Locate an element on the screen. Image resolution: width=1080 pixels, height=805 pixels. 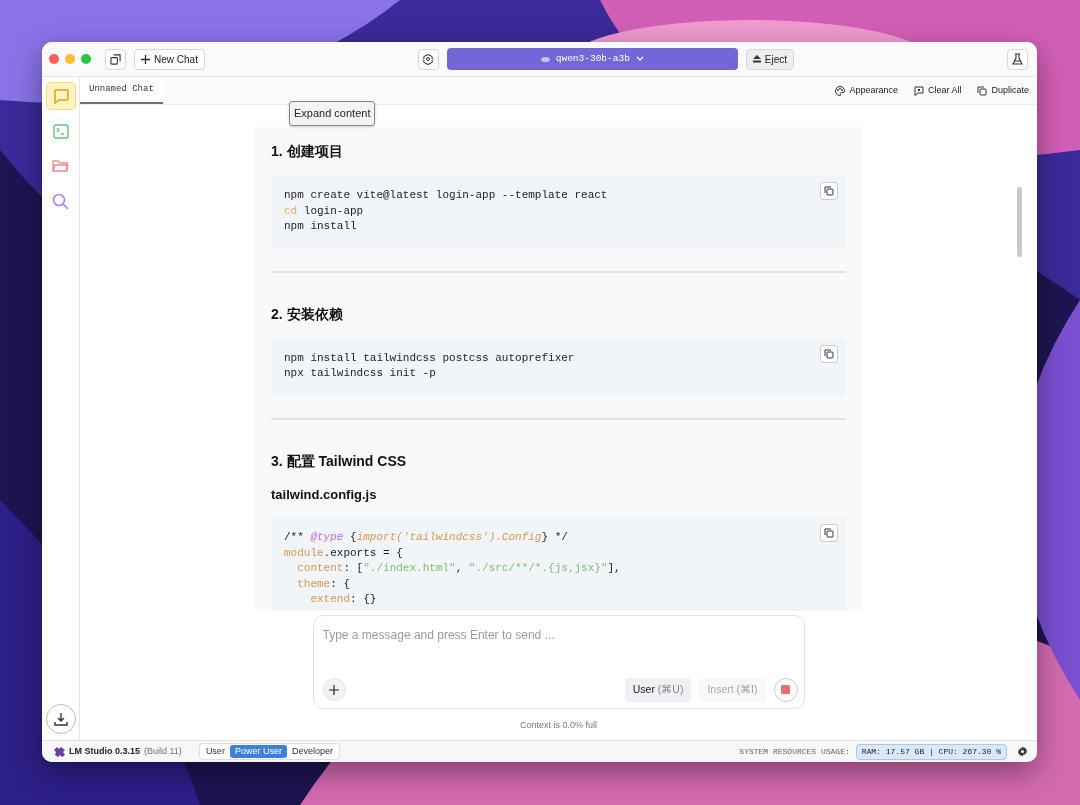
stop-icon is located at coordinates (785, 689).